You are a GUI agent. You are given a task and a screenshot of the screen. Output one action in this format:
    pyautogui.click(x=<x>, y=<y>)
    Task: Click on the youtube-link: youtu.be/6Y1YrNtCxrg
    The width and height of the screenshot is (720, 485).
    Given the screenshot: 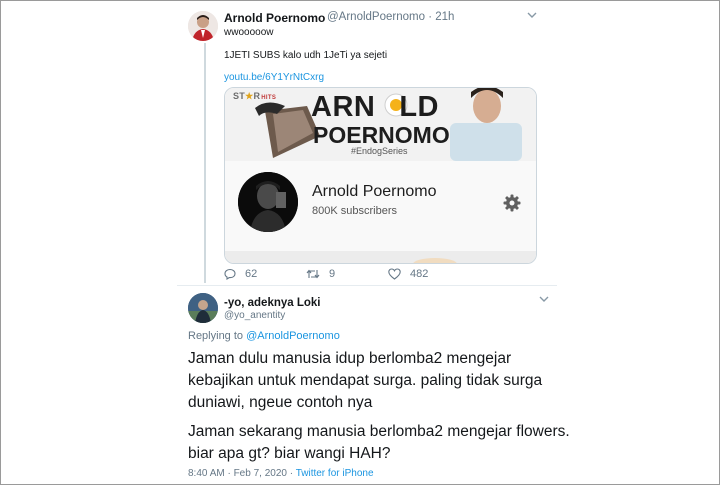 What is the action you would take?
    pyautogui.click(x=274, y=77)
    